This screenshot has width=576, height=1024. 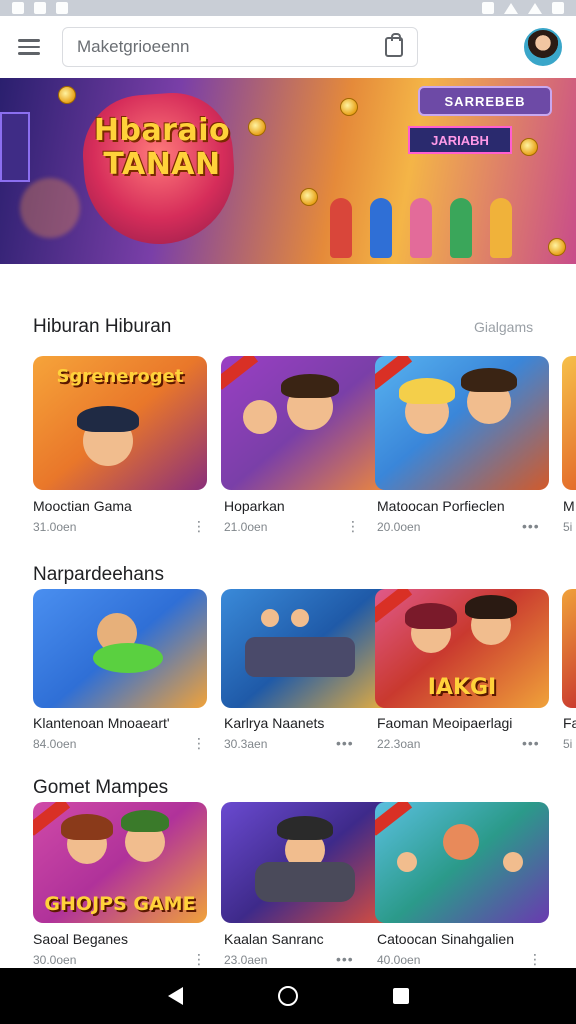 What do you see at coordinates (274, 939) in the screenshot?
I see `card-title: Kaalan Sanranc` at bounding box center [274, 939].